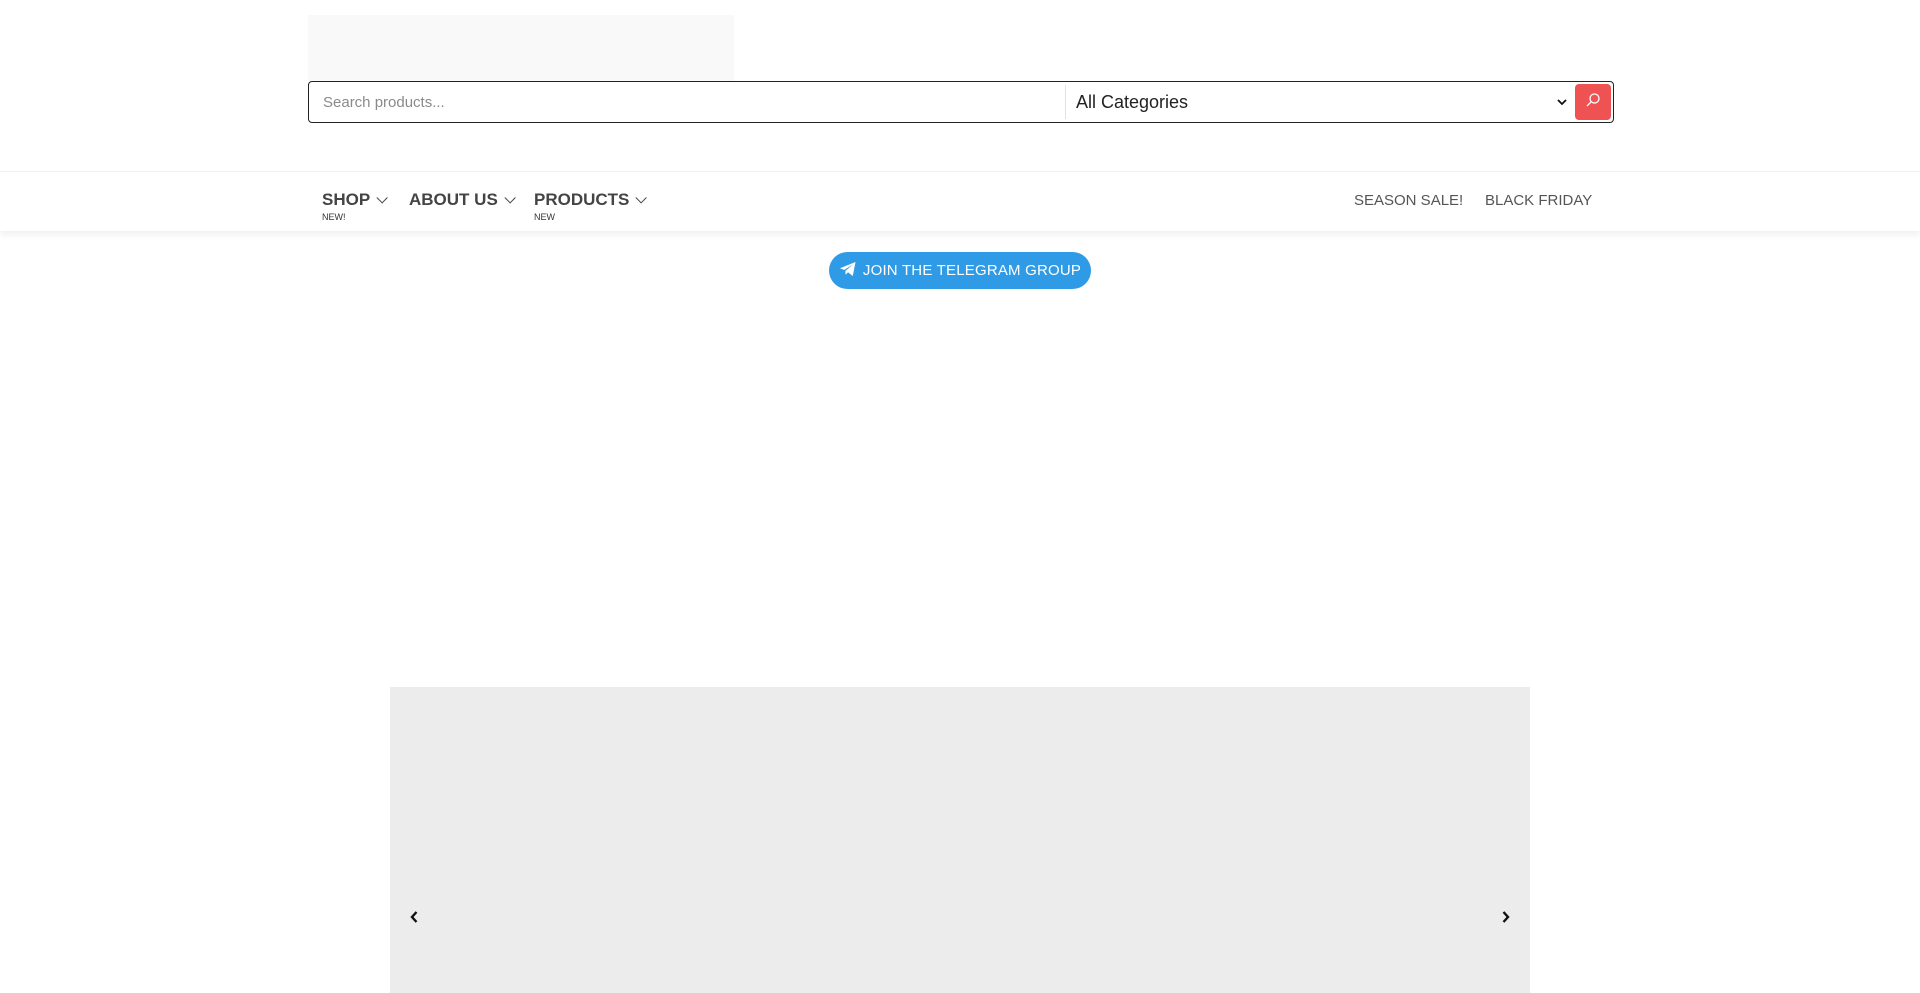 This screenshot has width=1920, height=993. Describe the element at coordinates (521, 48) in the screenshot. I see `site-logo` at that location.